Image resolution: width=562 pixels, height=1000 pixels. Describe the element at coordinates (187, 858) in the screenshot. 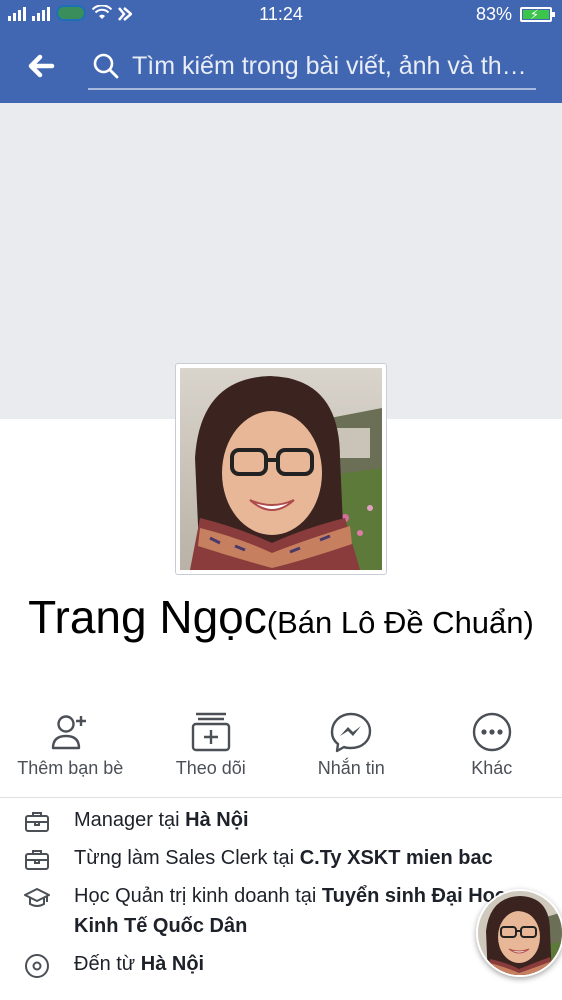

I see `intro-prefix: Từng làm Sales Clerk tại` at that location.